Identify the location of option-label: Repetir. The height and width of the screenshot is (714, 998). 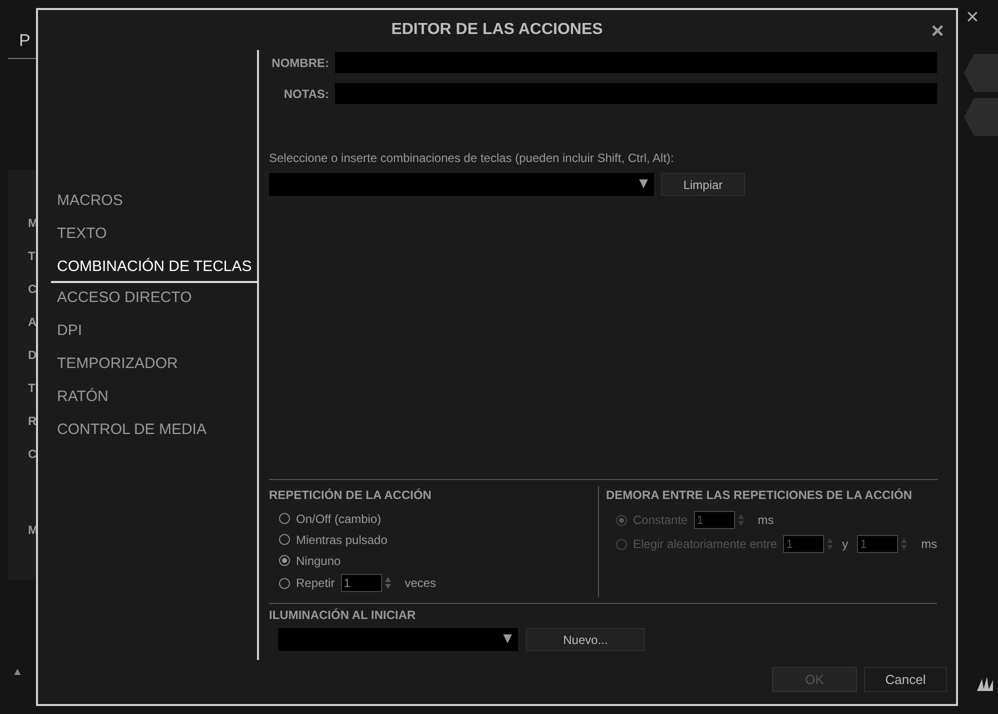
(315, 583).